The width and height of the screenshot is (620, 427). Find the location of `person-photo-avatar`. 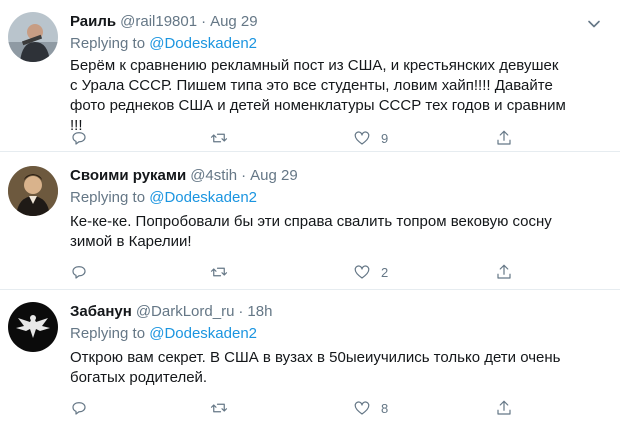

person-photo-avatar is located at coordinates (33, 37).